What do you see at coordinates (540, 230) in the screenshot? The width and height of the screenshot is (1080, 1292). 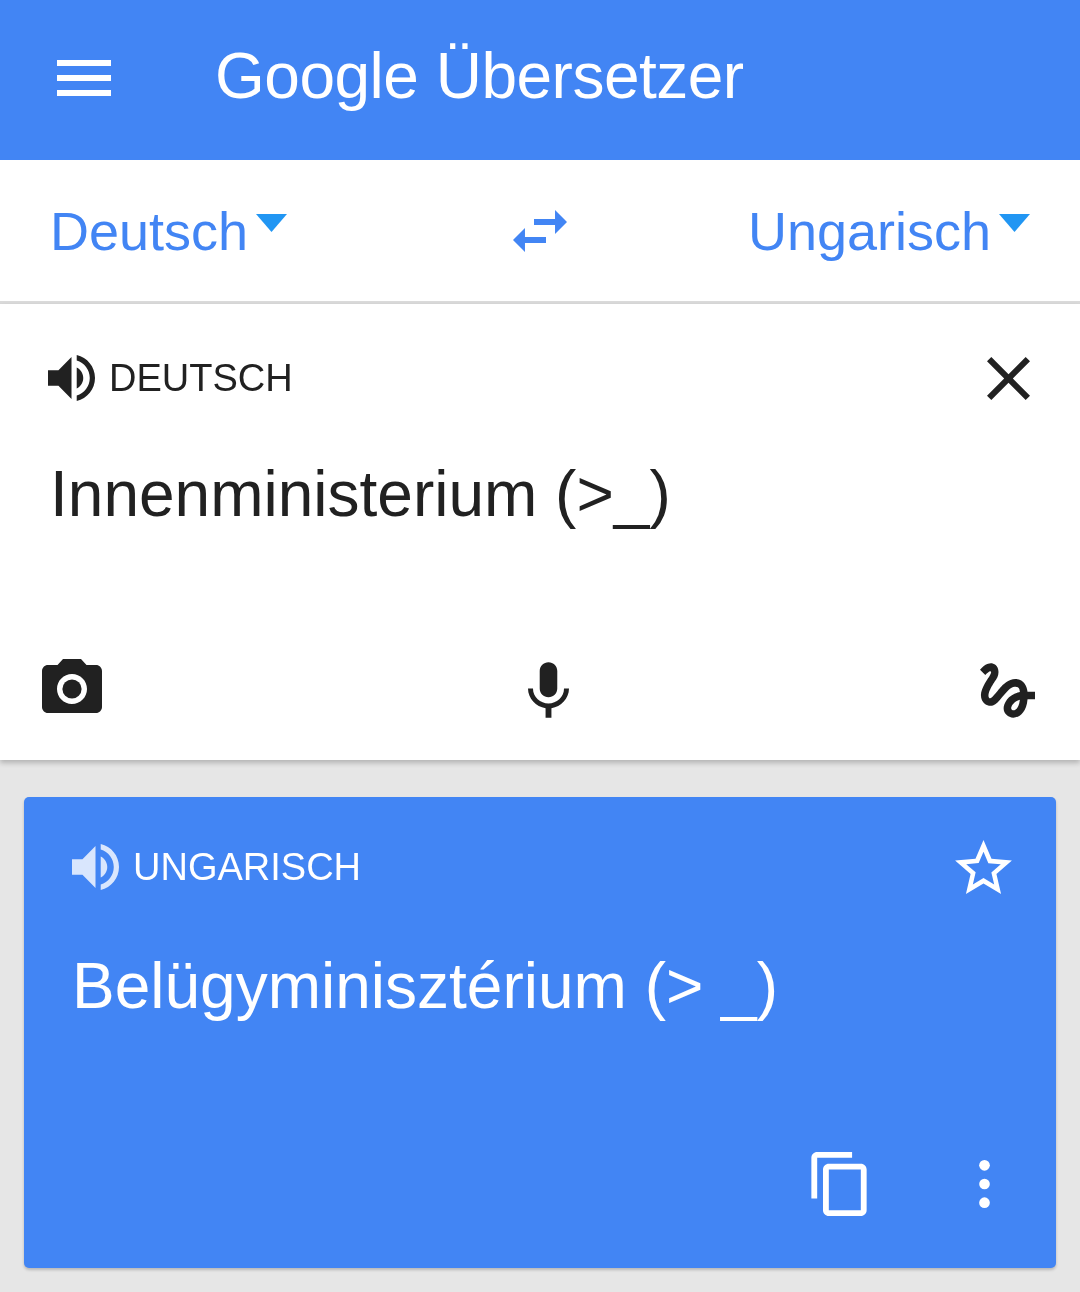 I see `swap-languages-icon` at bounding box center [540, 230].